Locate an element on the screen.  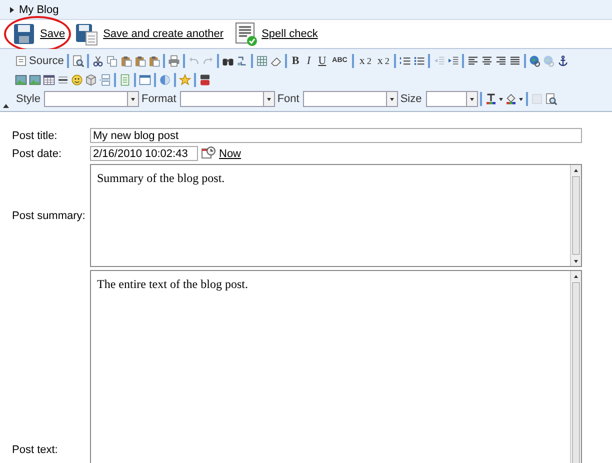
anchor-icon is located at coordinates (563, 61).